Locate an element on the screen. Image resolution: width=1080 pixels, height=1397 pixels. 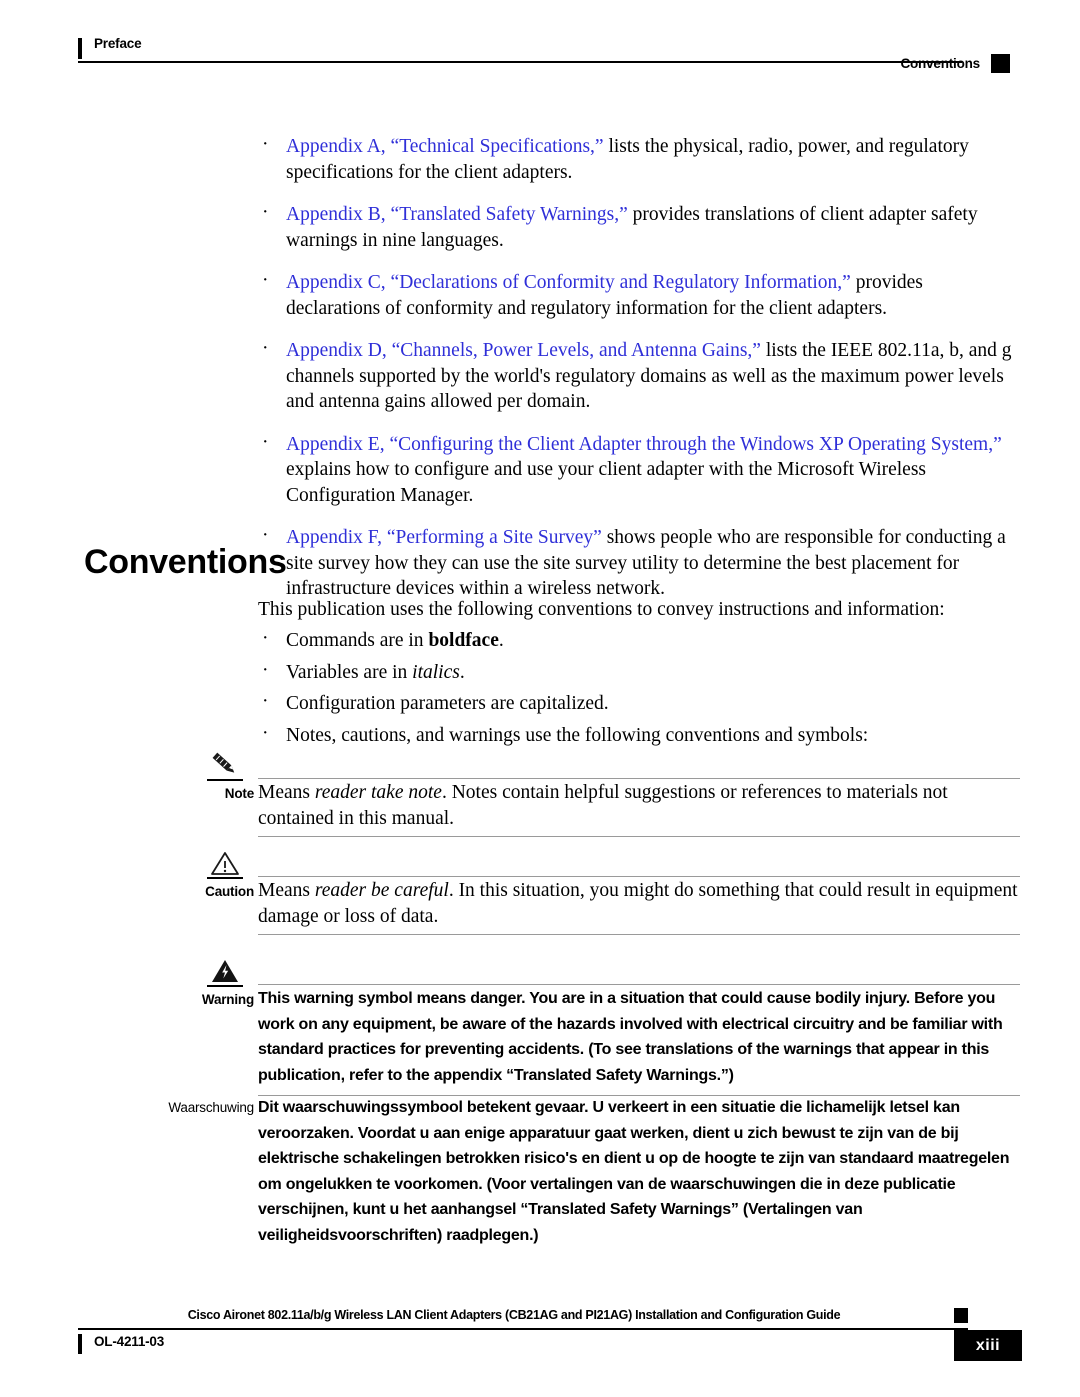
note-rule-bottom is located at coordinates (639, 836).